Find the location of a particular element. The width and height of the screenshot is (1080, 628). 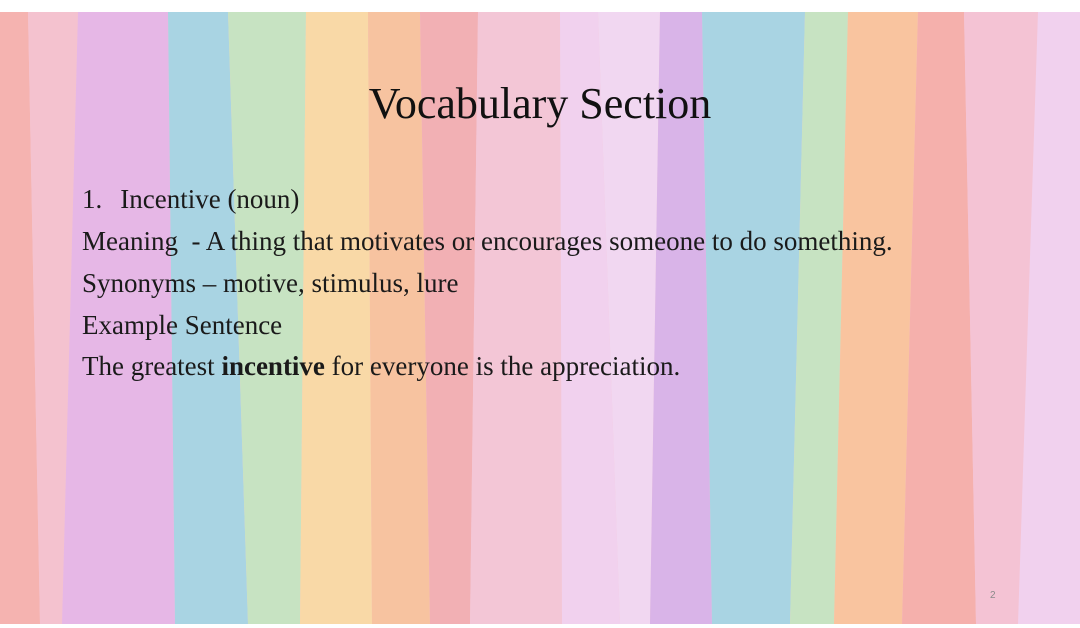

synonyms-line: Synonyms – motive, stimulus, lure is located at coordinates (492, 284).